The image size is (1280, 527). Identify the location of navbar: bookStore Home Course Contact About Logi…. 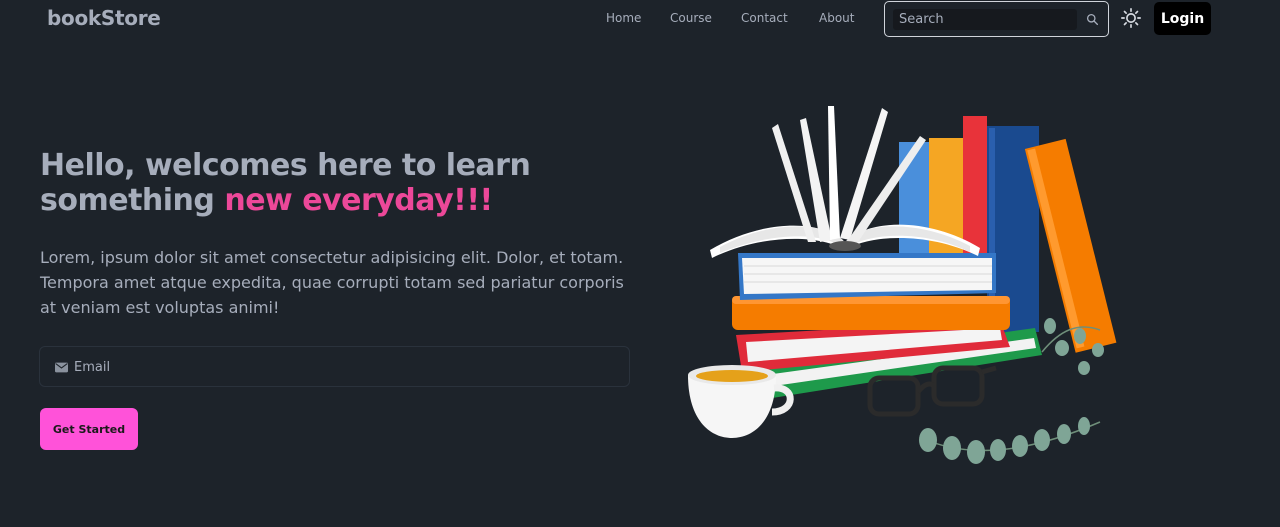
(640, 18).